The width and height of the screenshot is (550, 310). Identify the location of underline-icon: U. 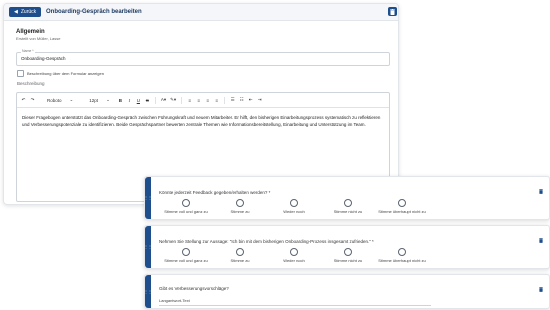
(138, 100).